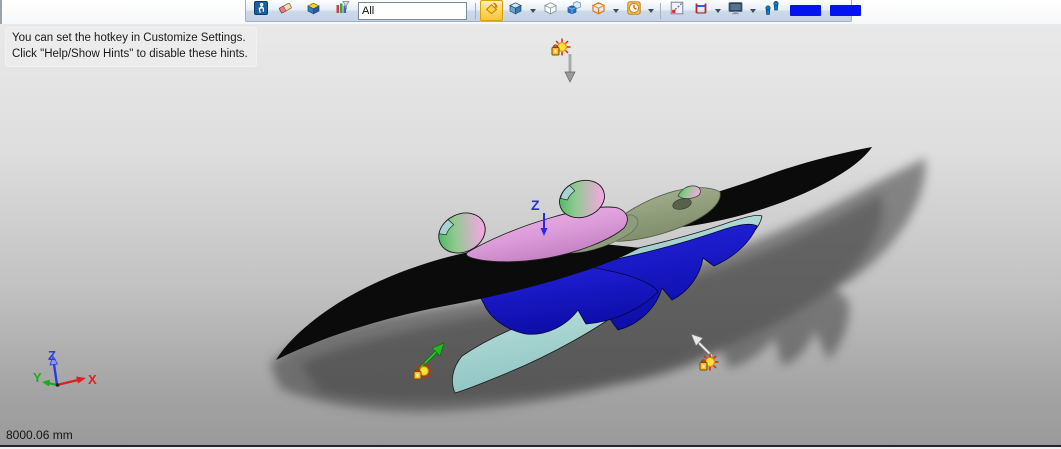 The height and width of the screenshot is (449, 1061). Describe the element at coordinates (65, 367) in the screenshot. I see `reference-triad: Z X Y` at that location.